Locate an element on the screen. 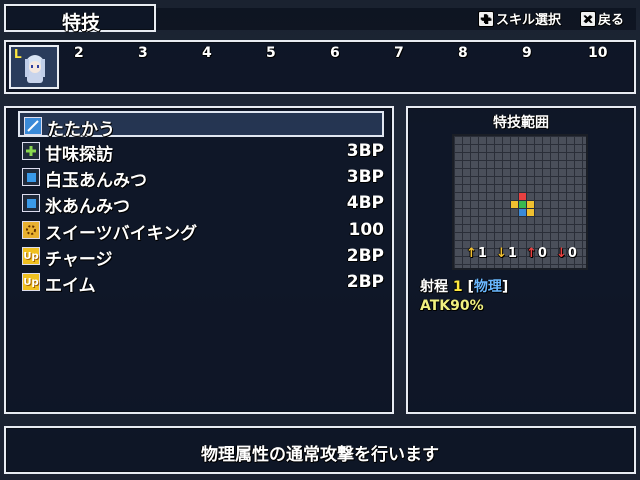 This screenshot has height=480, width=640. knockback-stat: ↓ 0 is located at coordinates (566, 253).